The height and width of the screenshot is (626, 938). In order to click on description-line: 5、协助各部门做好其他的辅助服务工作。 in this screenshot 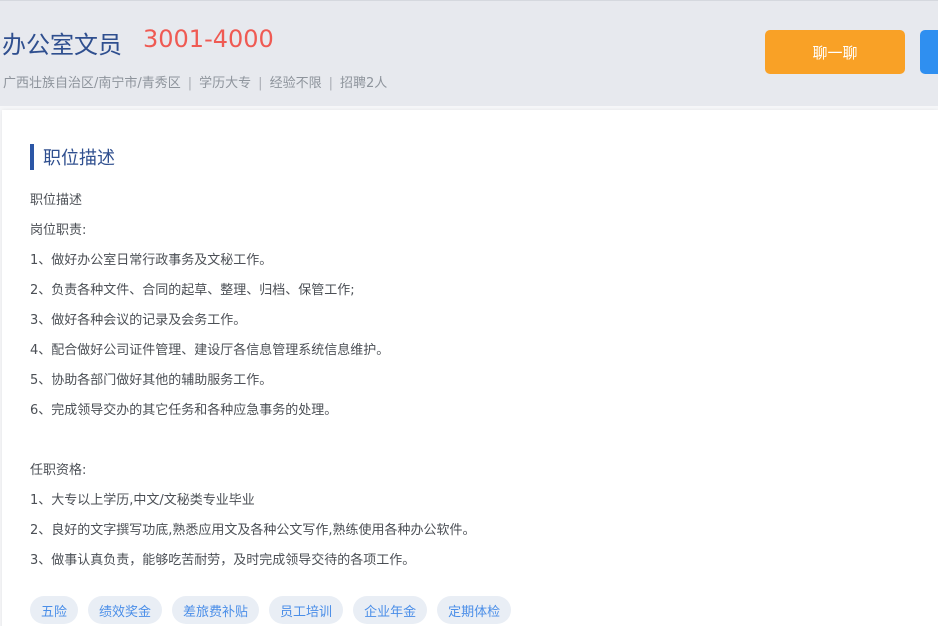, I will do `click(151, 380)`.